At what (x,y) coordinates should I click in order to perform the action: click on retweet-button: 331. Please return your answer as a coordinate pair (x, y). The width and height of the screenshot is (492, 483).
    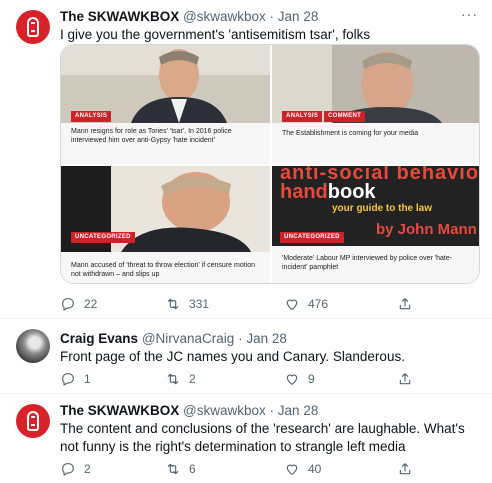
    Looking at the image, I should click on (187, 304).